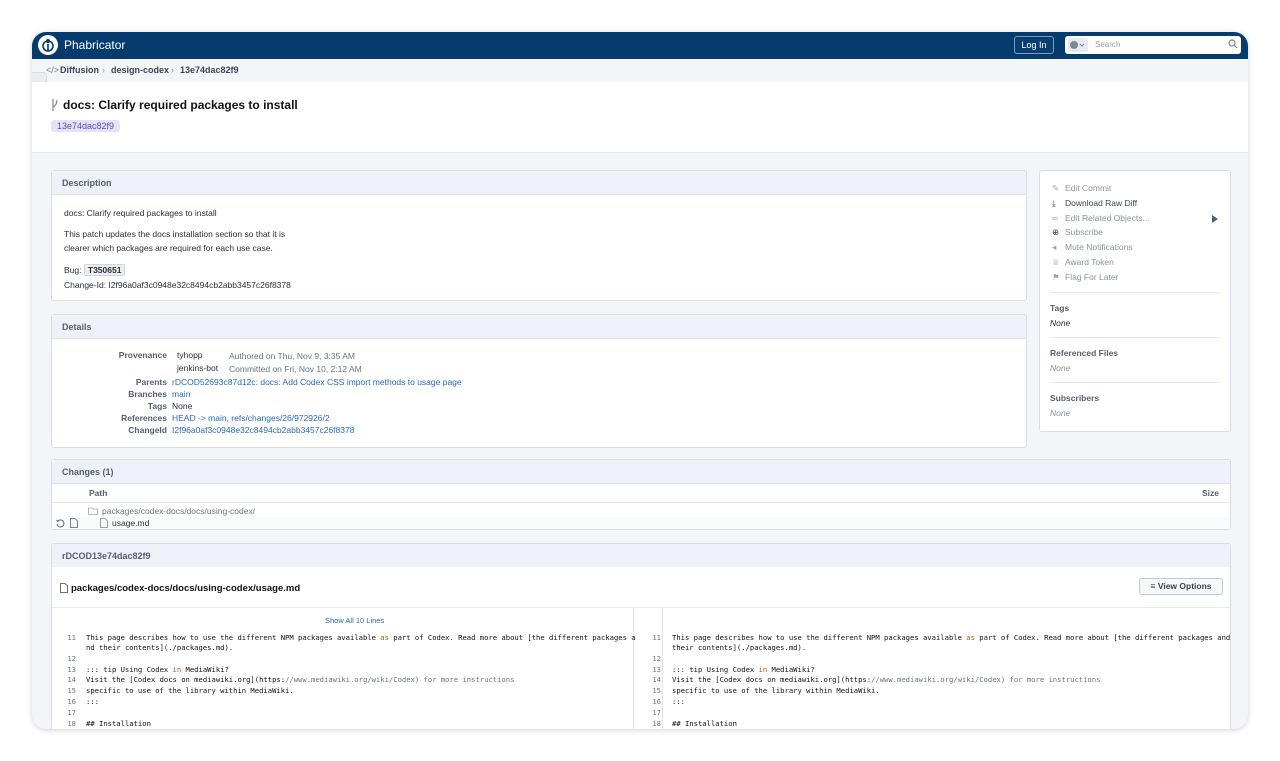 The image size is (1280, 761). I want to click on tags-label: Tags, so click(157, 406).